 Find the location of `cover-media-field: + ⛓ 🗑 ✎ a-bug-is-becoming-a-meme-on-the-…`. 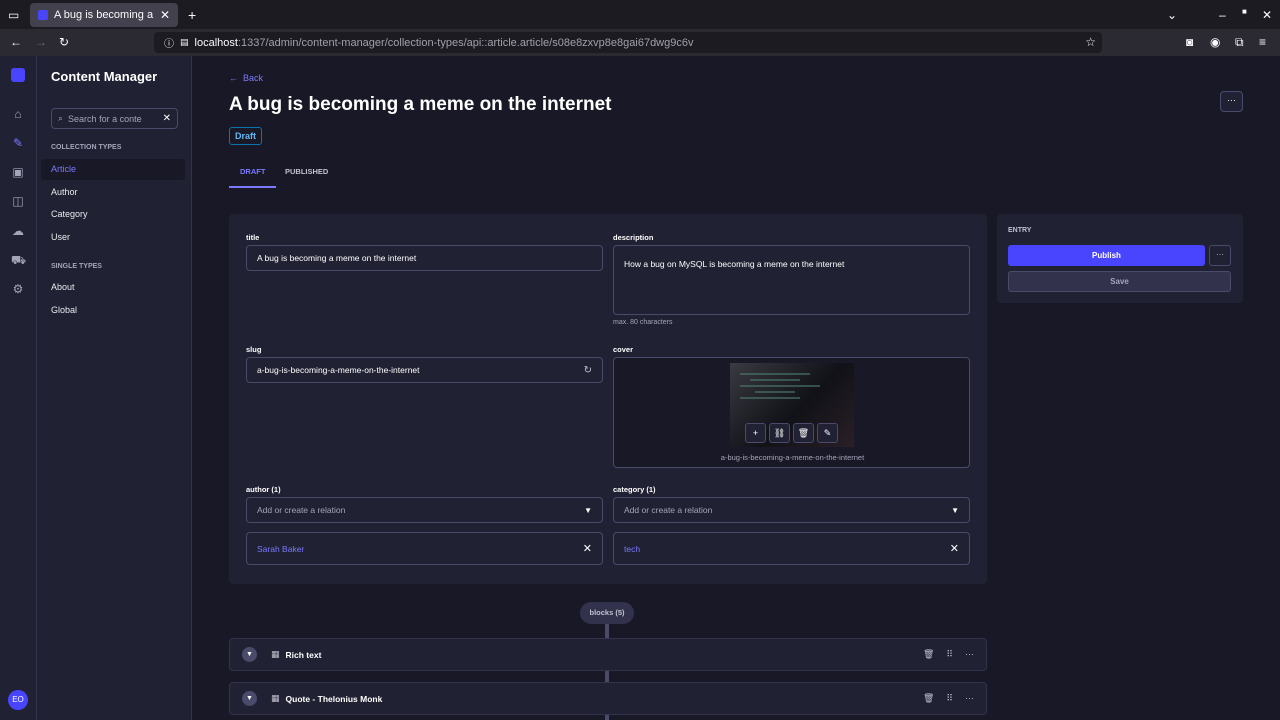

cover-media-field: + ⛓ 🗑 ✎ a-bug-is-becoming-a-meme-on-the-… is located at coordinates (791, 412).